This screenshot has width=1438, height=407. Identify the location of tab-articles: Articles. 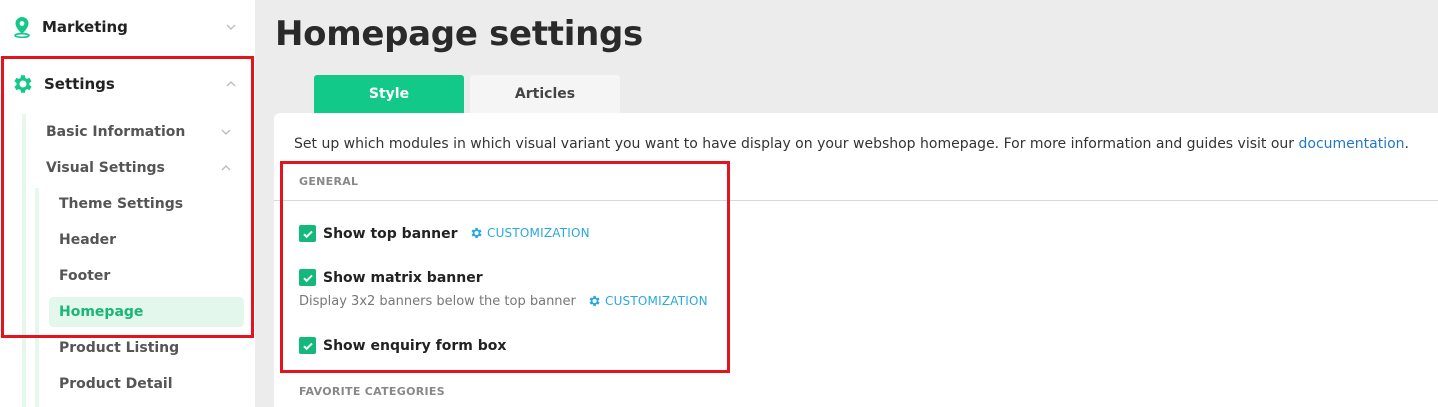
(545, 94).